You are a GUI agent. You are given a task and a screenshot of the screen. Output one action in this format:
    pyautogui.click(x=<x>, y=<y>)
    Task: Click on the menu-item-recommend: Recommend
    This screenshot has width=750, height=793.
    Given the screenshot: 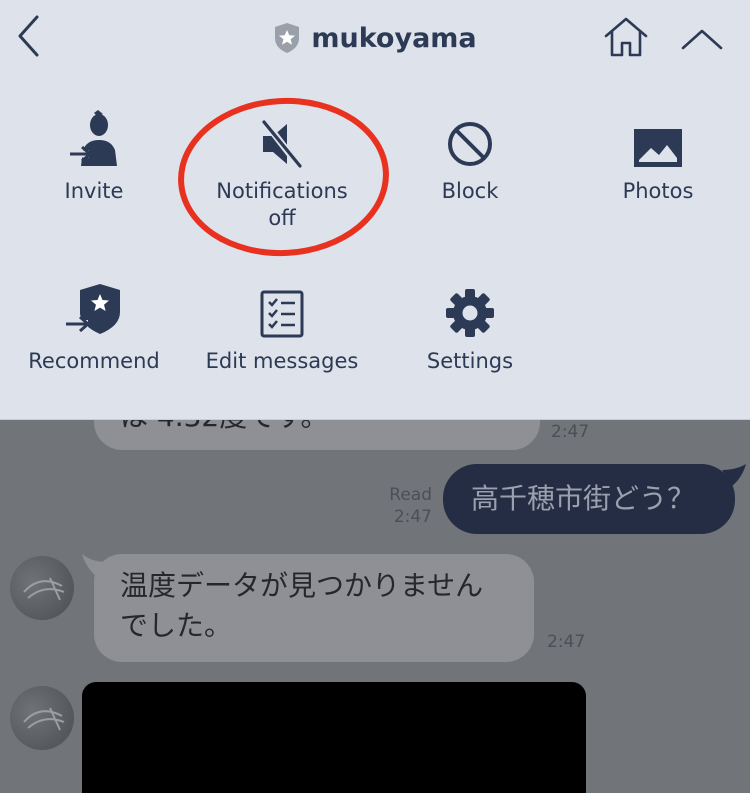 What is the action you would take?
    pyautogui.click(x=94, y=326)
    